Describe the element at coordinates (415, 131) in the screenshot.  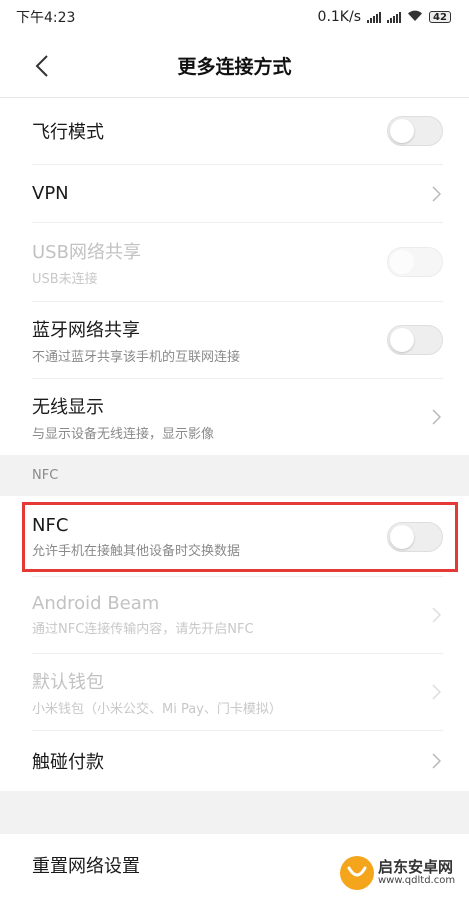
I see `airplane-mode-toggle` at that location.